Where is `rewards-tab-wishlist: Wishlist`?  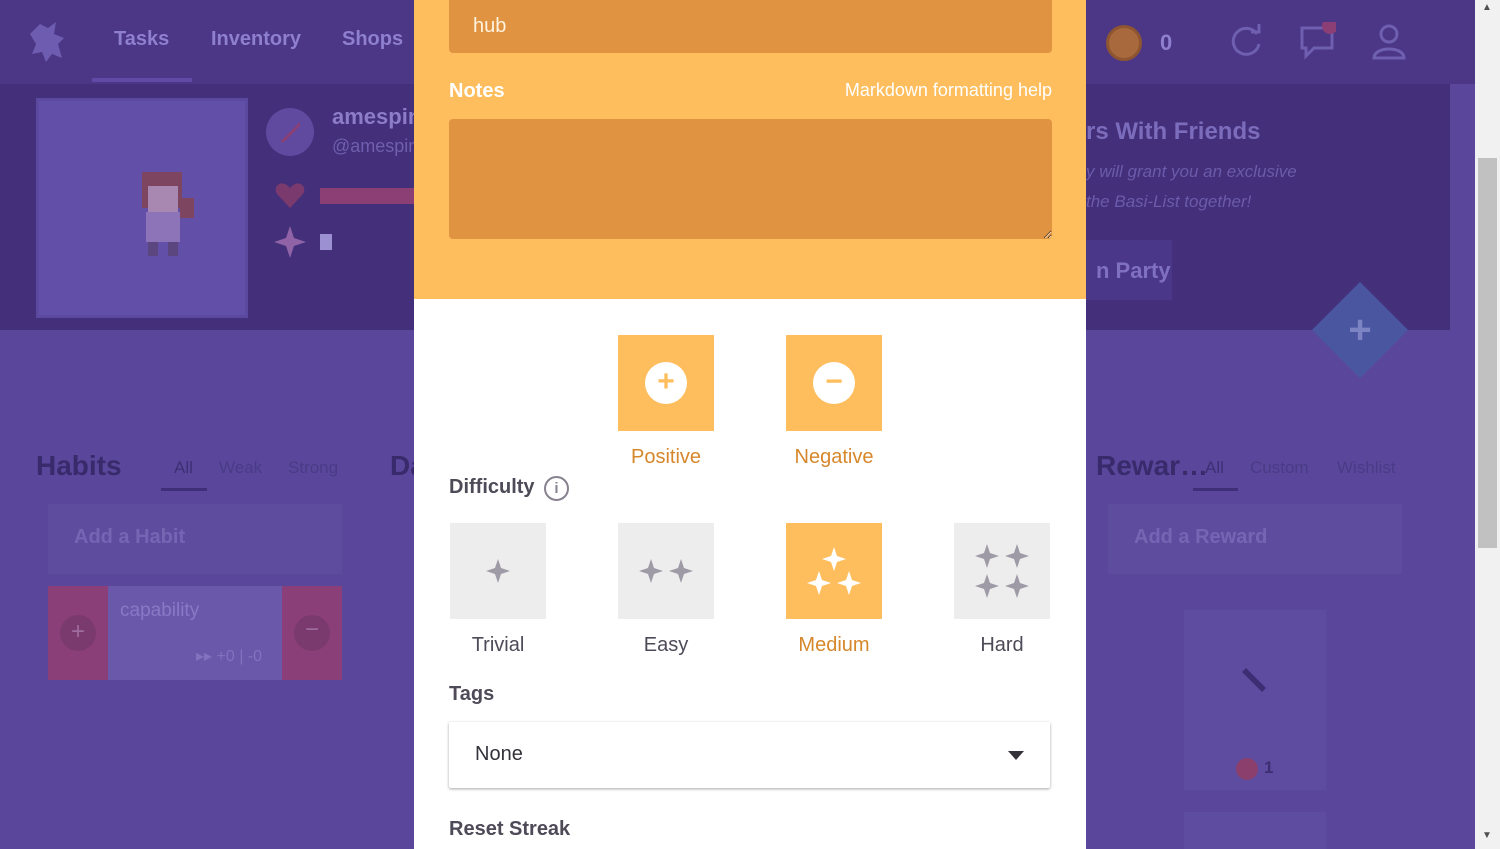 rewards-tab-wishlist: Wishlist is located at coordinates (1366, 468).